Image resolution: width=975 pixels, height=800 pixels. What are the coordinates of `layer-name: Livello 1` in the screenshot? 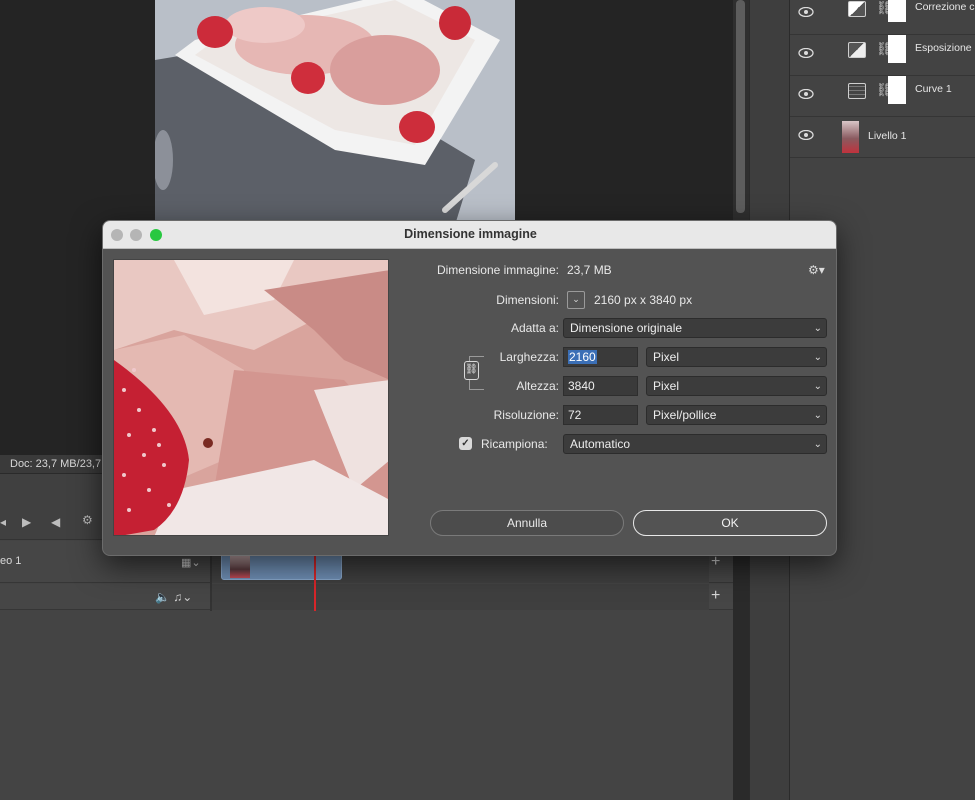 It's located at (887, 136).